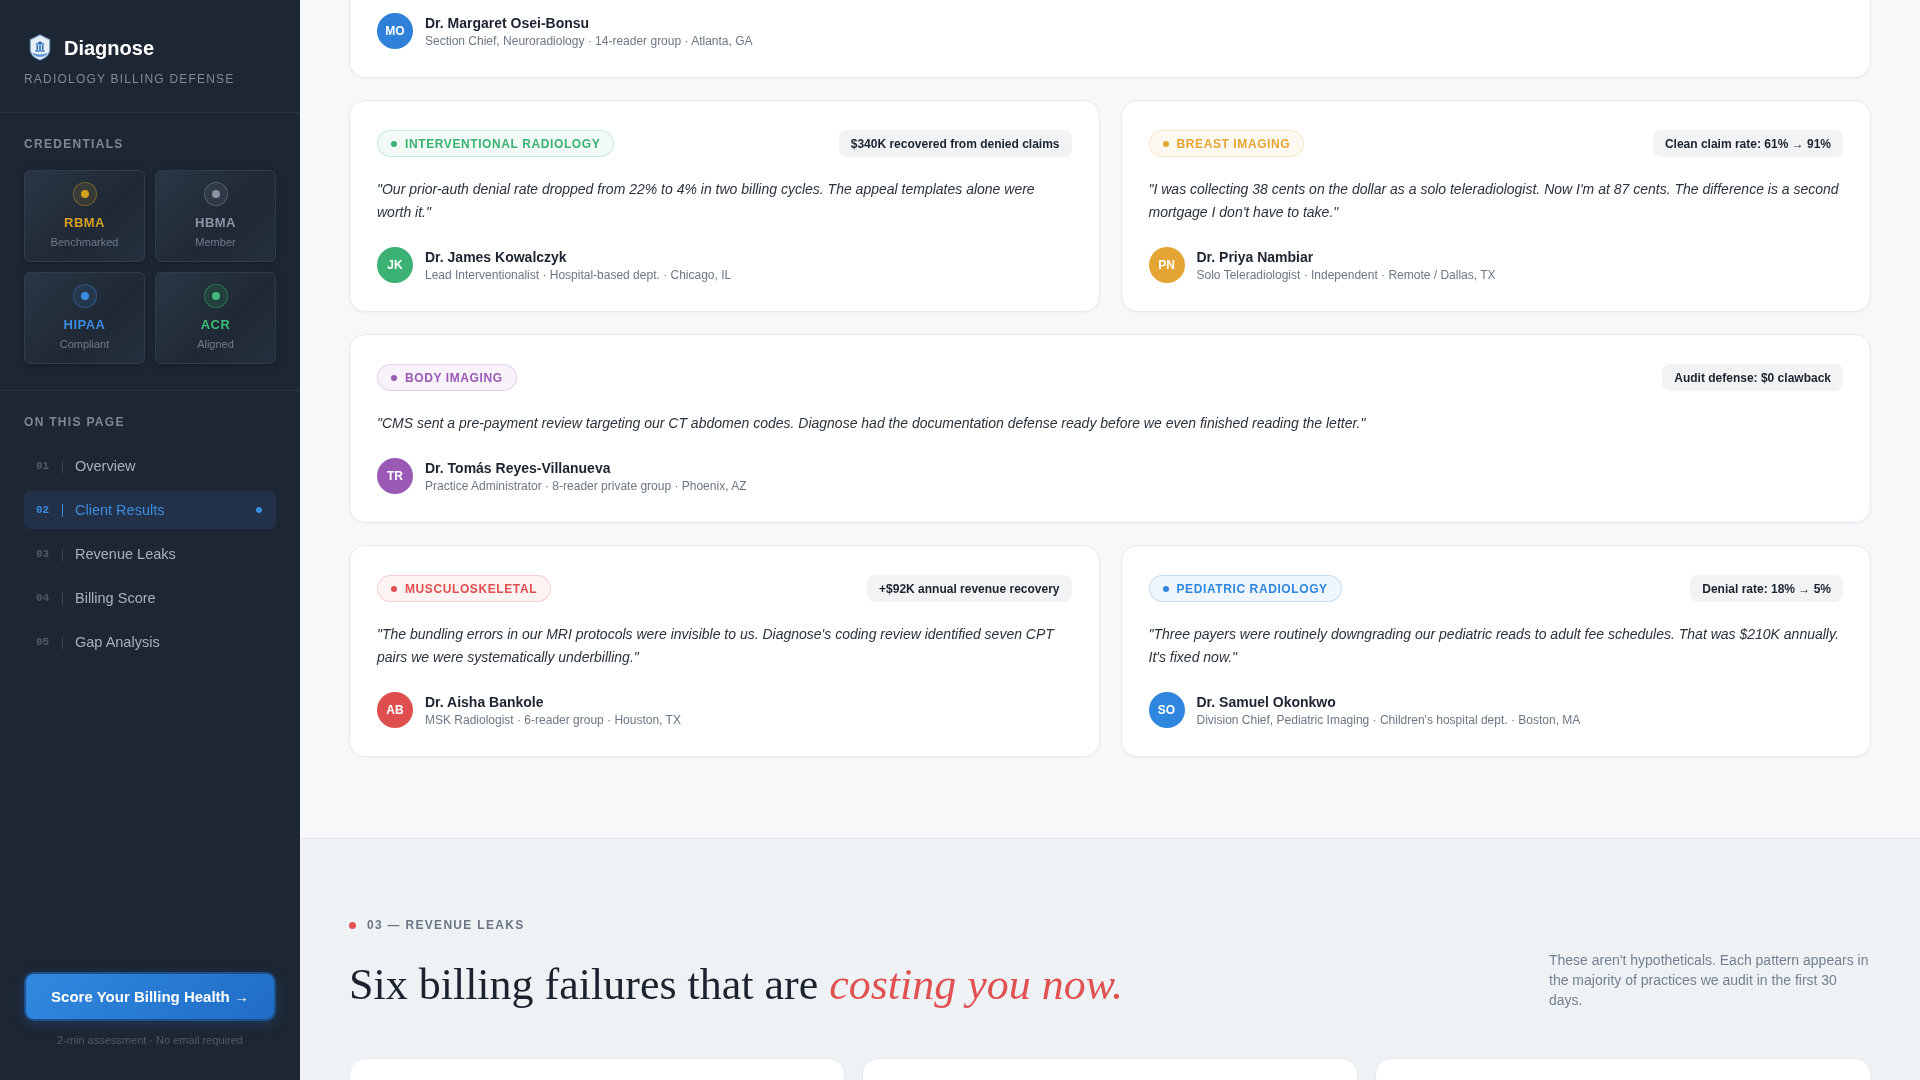  What do you see at coordinates (84, 344) in the screenshot?
I see `credential-status: Compliant` at bounding box center [84, 344].